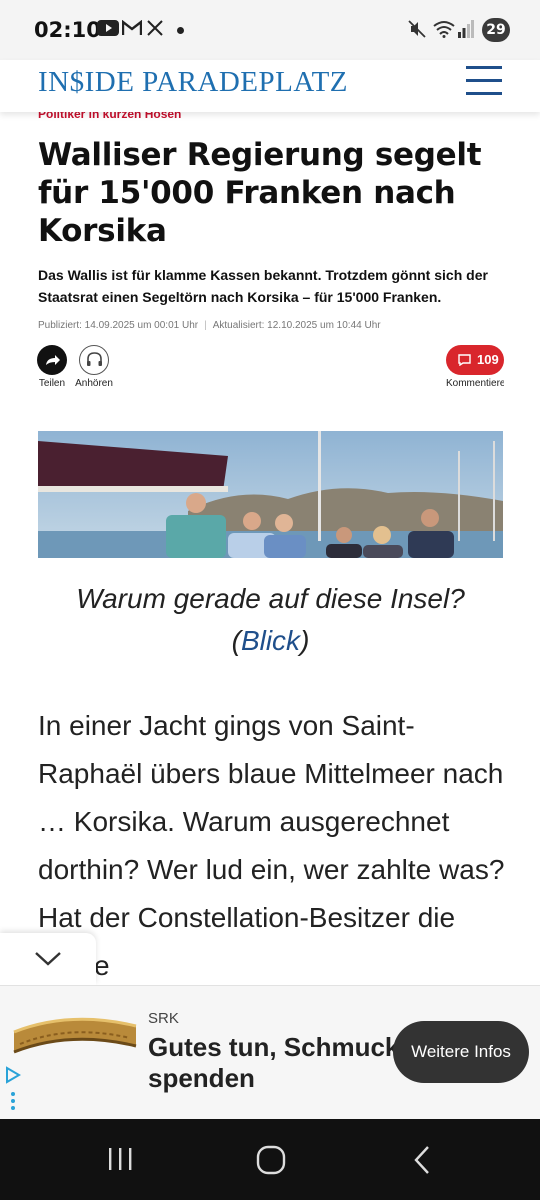 The height and width of the screenshot is (1200, 540). I want to click on gmail-icon, so click(132, 27).